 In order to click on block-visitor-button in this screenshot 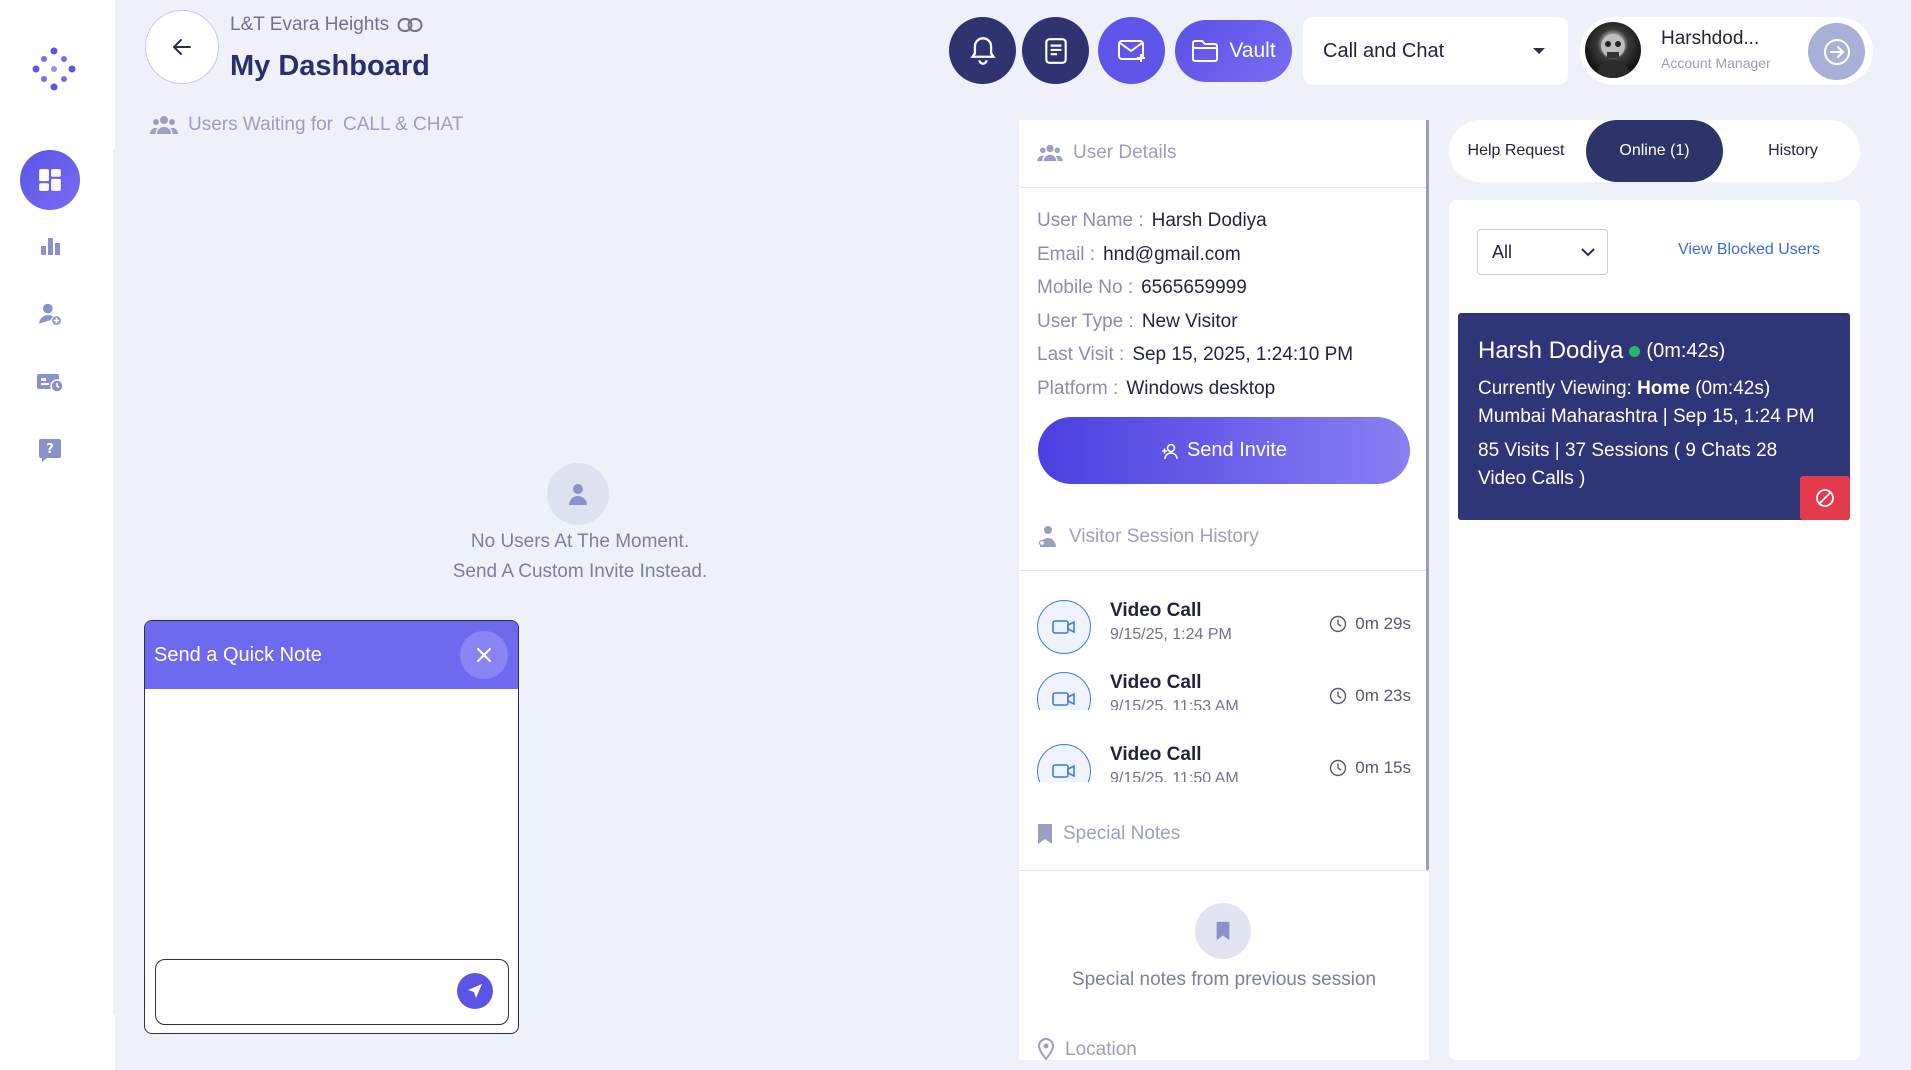, I will do `click(1825, 498)`.